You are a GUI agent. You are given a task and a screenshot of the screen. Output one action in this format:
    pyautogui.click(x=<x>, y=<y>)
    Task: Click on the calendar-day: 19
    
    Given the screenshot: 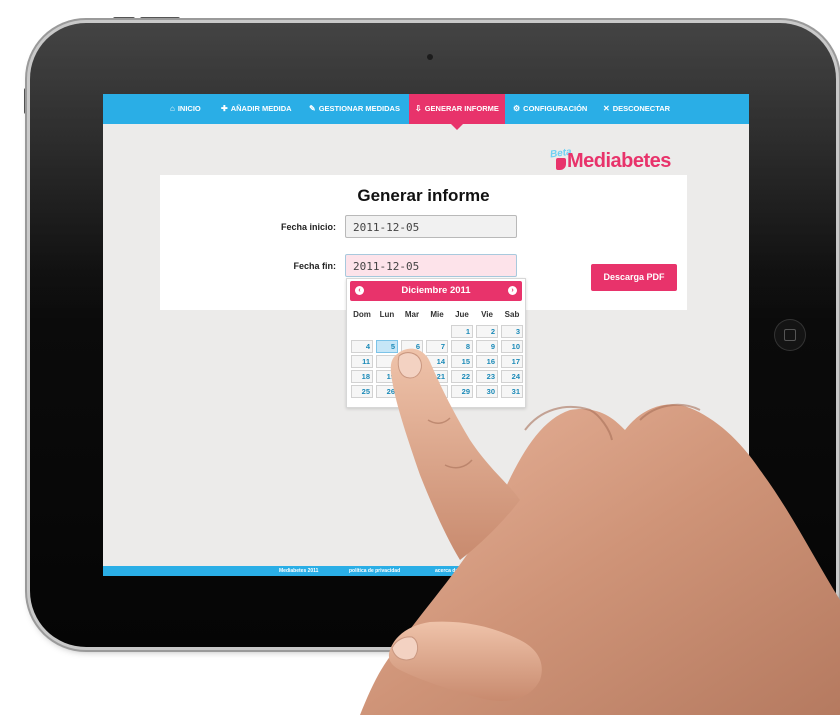 What is the action you would take?
    pyautogui.click(x=387, y=376)
    